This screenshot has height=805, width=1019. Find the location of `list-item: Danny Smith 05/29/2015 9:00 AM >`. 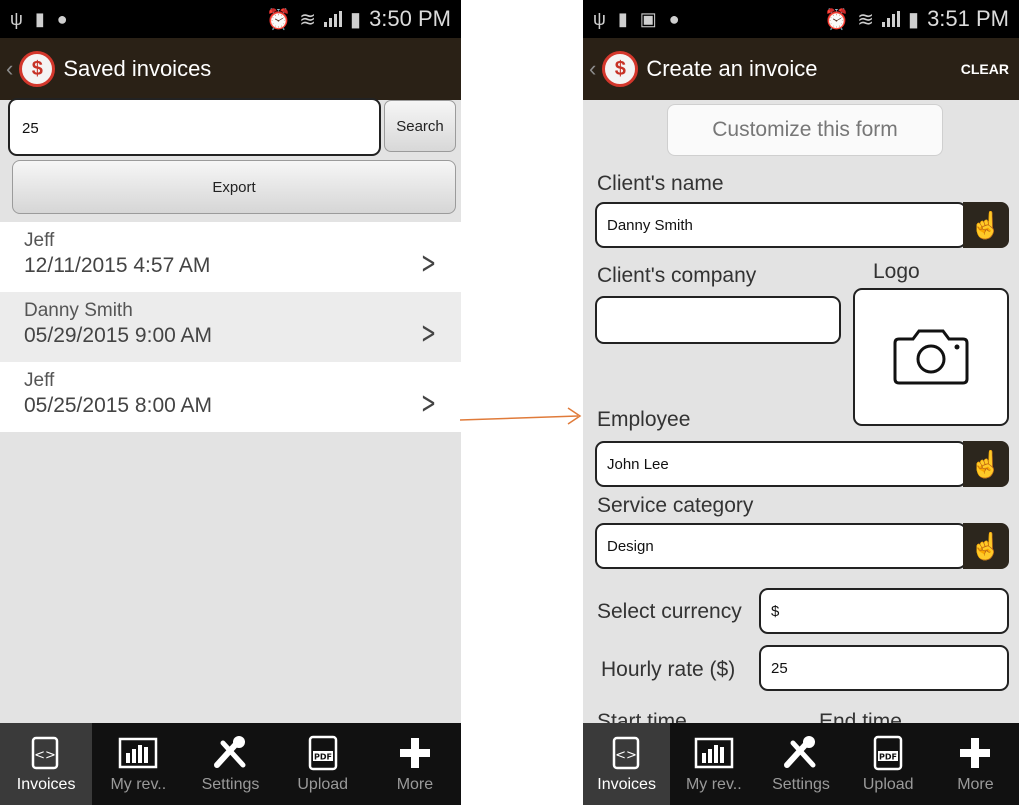

list-item: Danny Smith 05/29/2015 9:00 AM > is located at coordinates (230, 327).